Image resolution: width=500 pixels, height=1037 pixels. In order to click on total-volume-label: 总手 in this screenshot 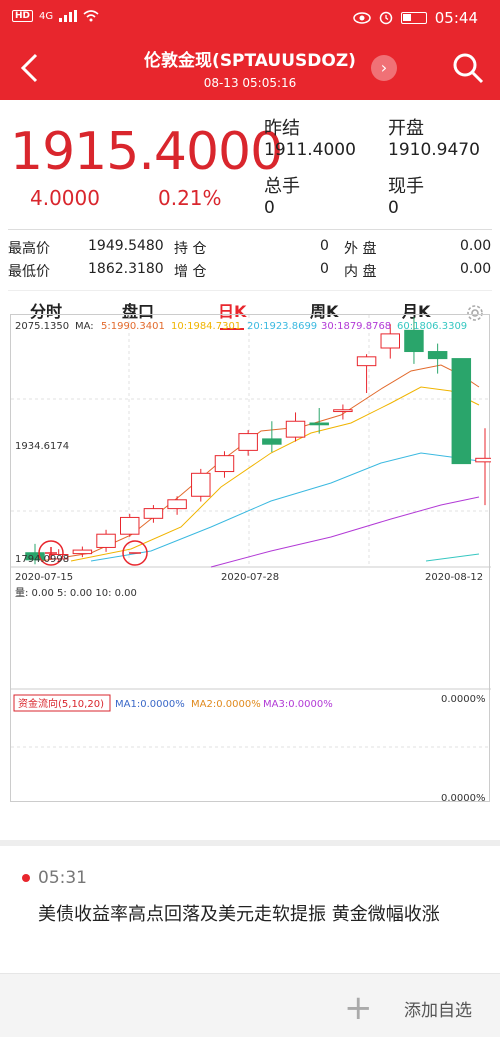, I will do `click(282, 186)`.